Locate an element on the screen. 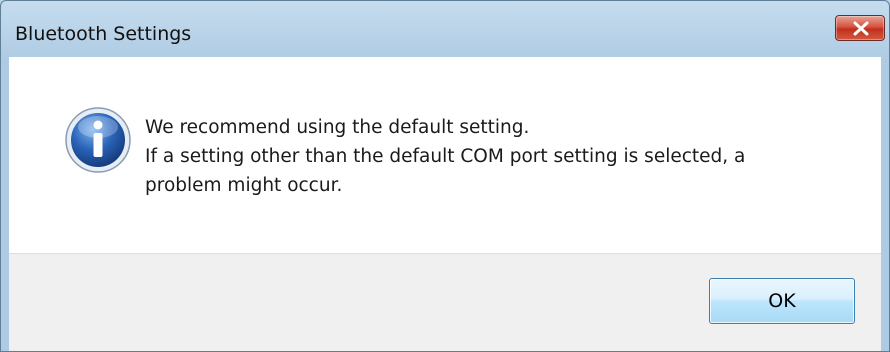  message-line: We recommend using the default setting. is located at coordinates (337, 127).